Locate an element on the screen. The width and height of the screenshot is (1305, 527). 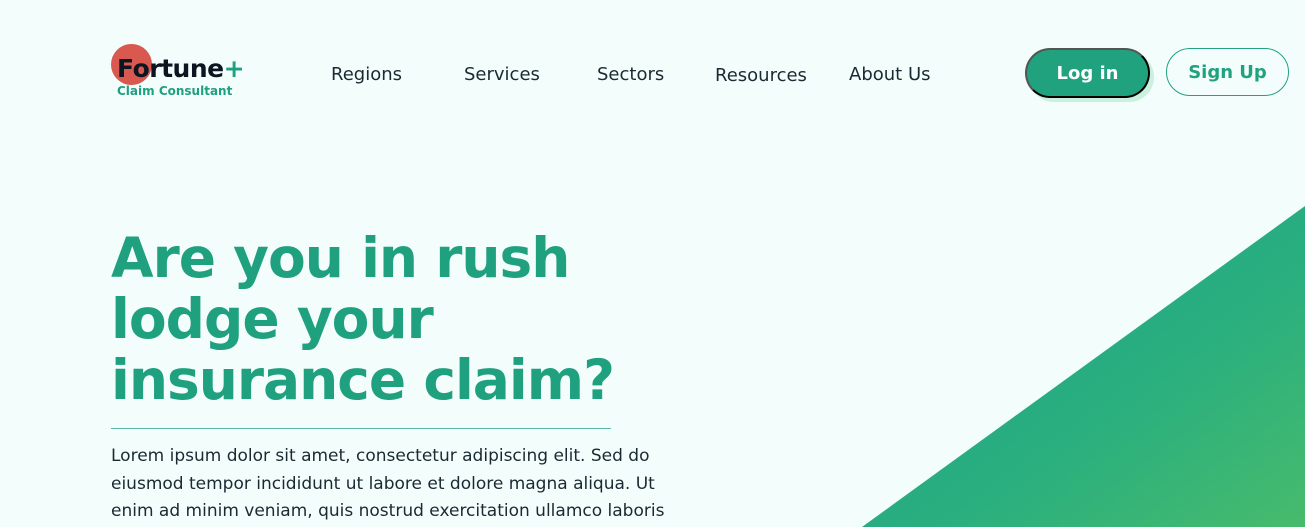
logo-wordmark-name: Fortune is located at coordinates (170, 68).